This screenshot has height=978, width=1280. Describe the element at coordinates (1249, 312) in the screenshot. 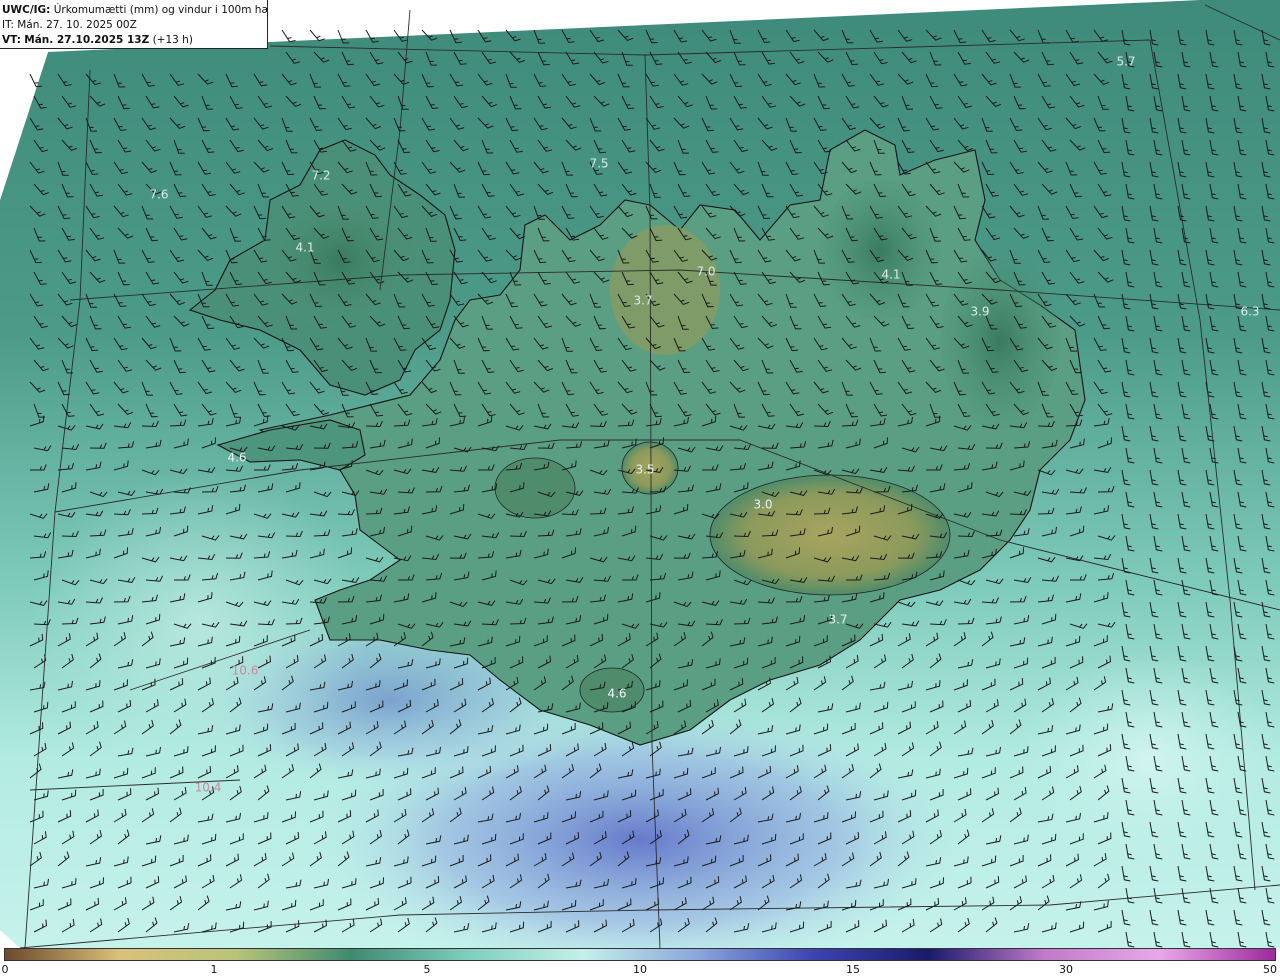

I see `precip-value-label: 6.3` at that location.